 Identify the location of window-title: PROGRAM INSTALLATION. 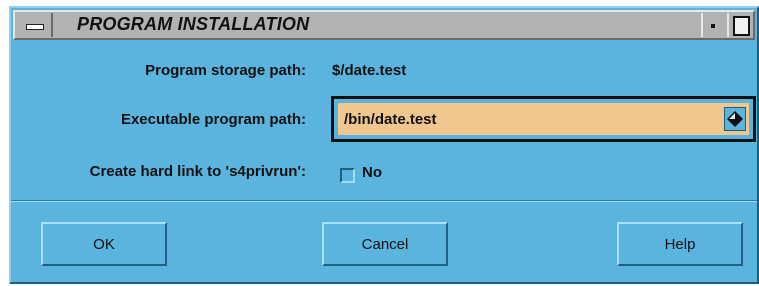
(193, 24).